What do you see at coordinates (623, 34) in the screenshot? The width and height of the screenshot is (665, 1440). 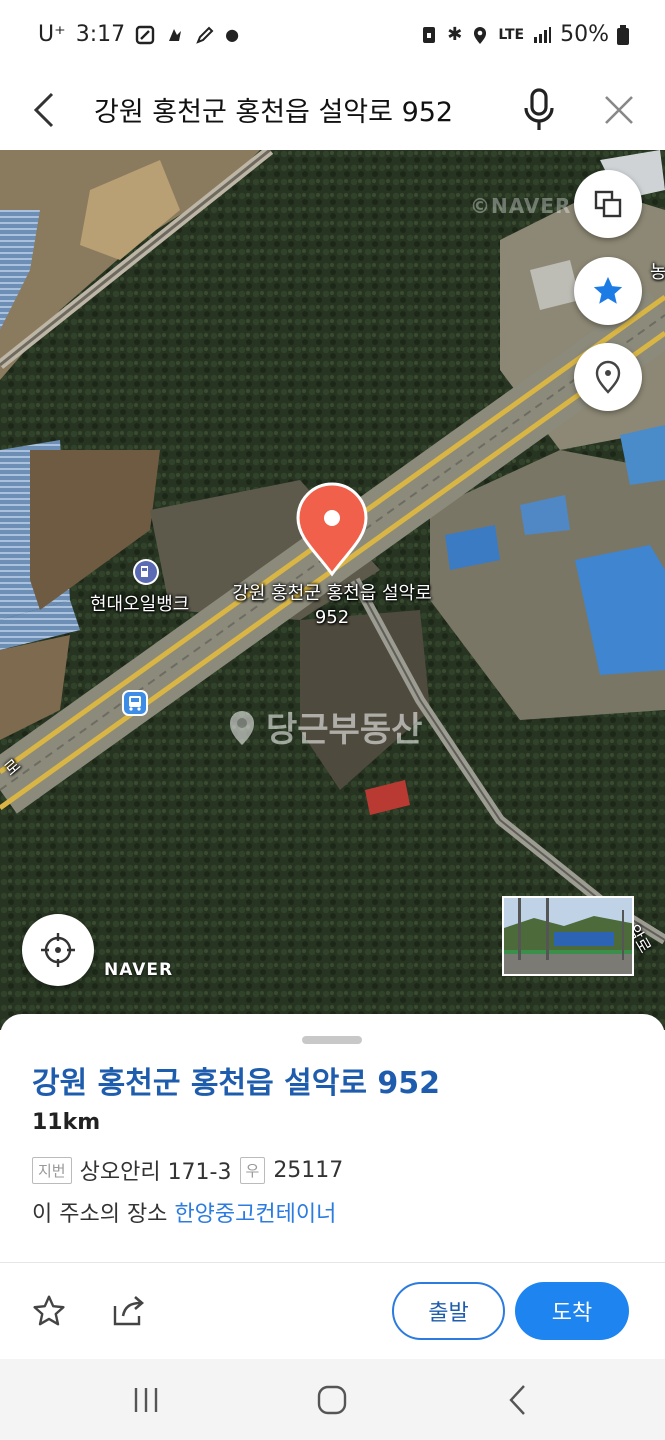 I see `battery-icon` at bounding box center [623, 34].